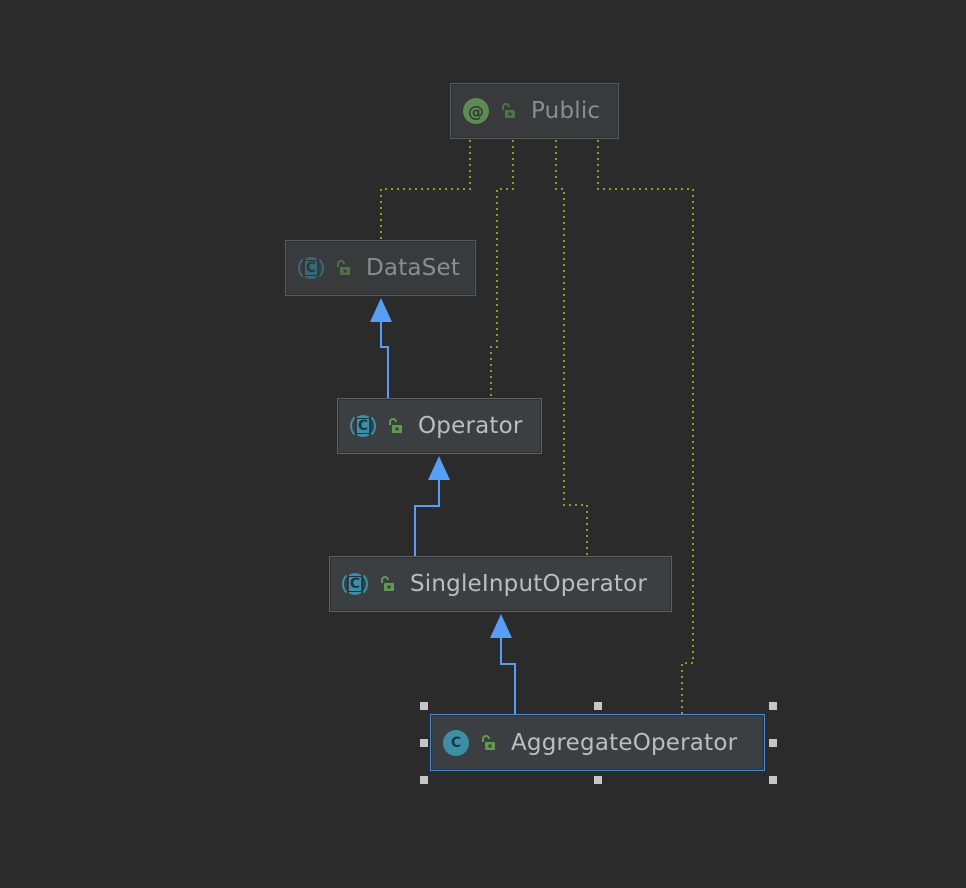 This screenshot has width=966, height=888. I want to click on extends-edge-operator-dataset, so click(384, 358).